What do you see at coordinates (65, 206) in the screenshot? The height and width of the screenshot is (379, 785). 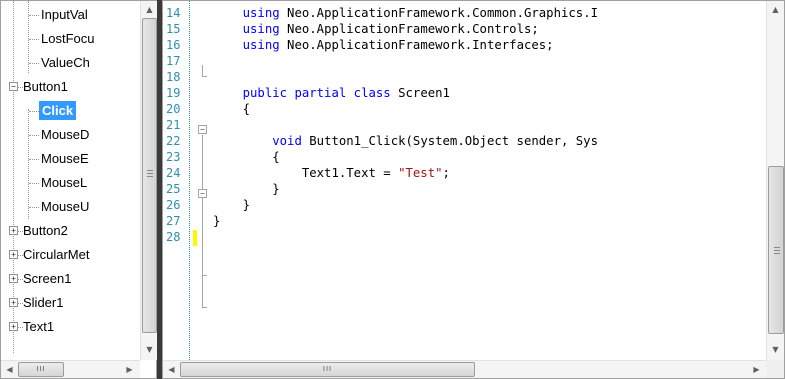 I see `tree-item-mouseu: MouseU` at bounding box center [65, 206].